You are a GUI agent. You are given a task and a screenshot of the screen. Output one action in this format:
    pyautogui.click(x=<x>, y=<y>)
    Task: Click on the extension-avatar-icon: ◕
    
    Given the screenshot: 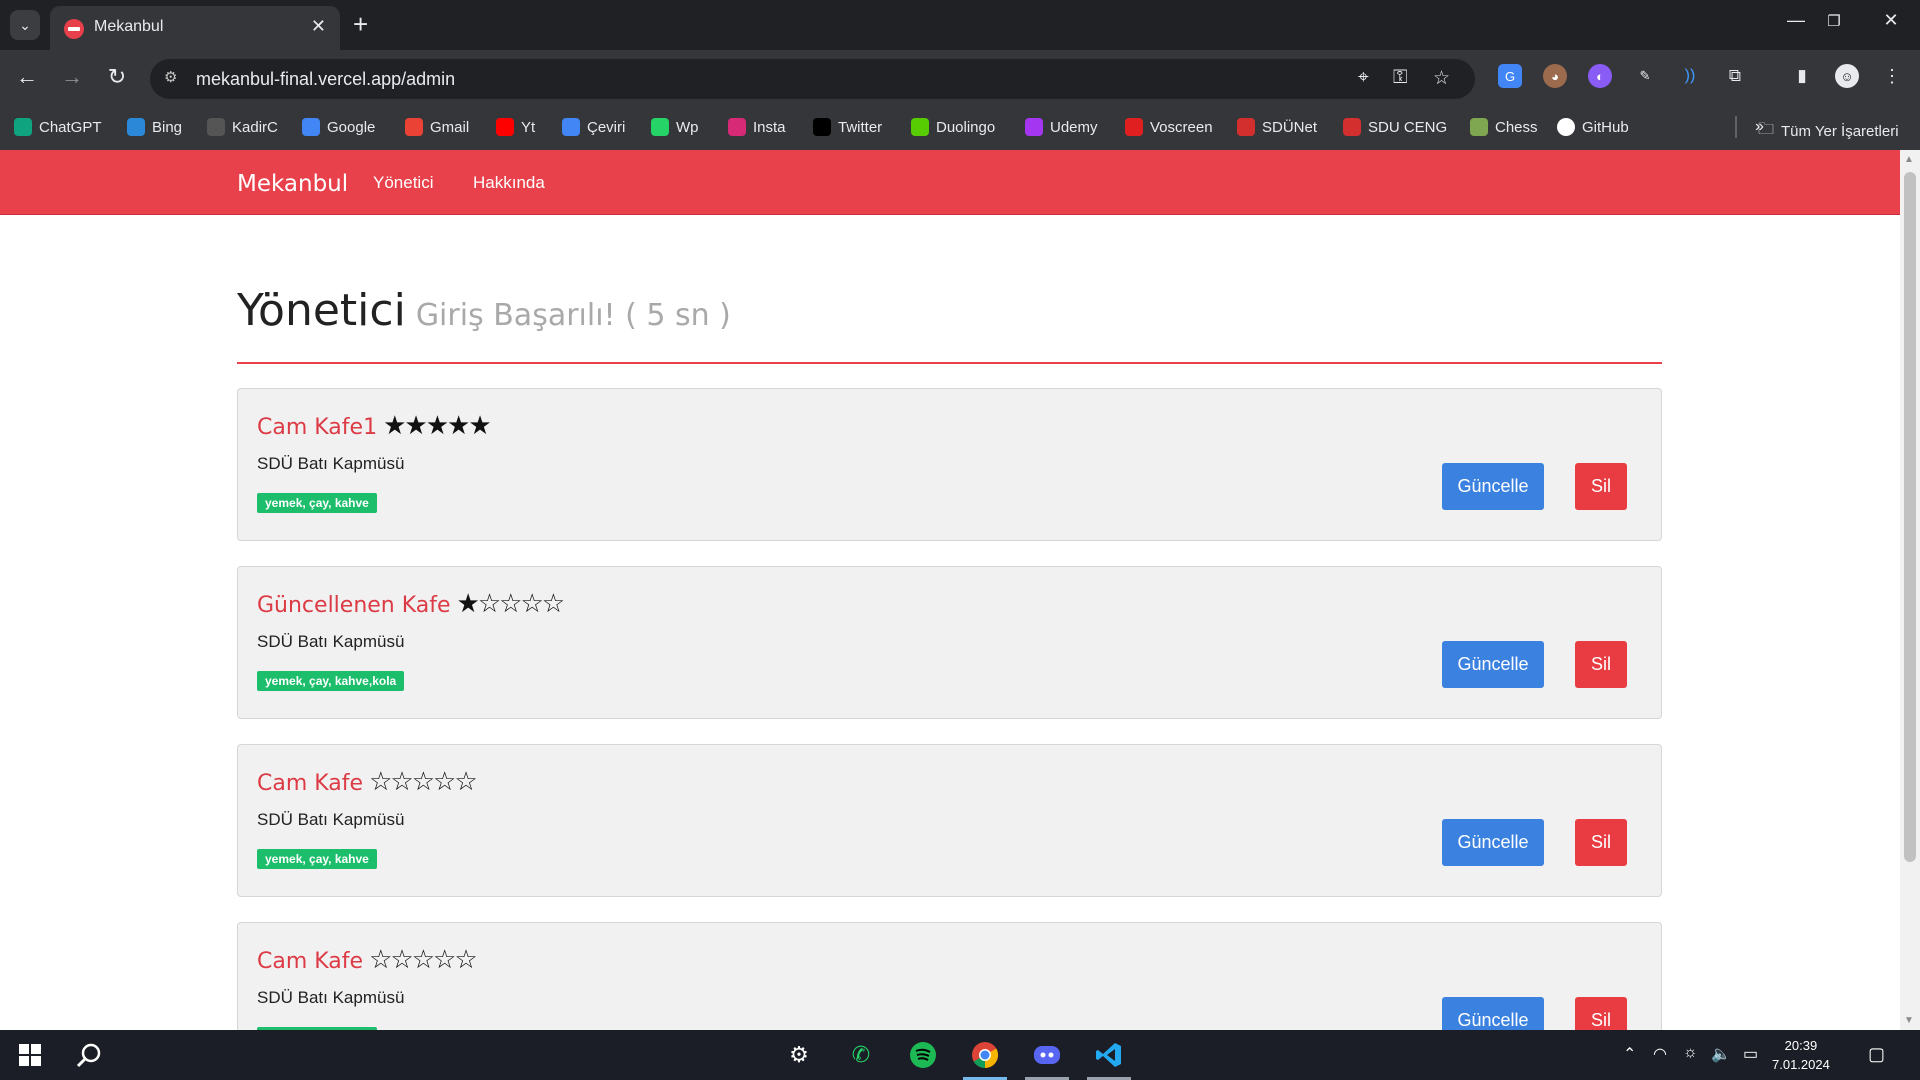 What is the action you would take?
    pyautogui.click(x=1555, y=76)
    